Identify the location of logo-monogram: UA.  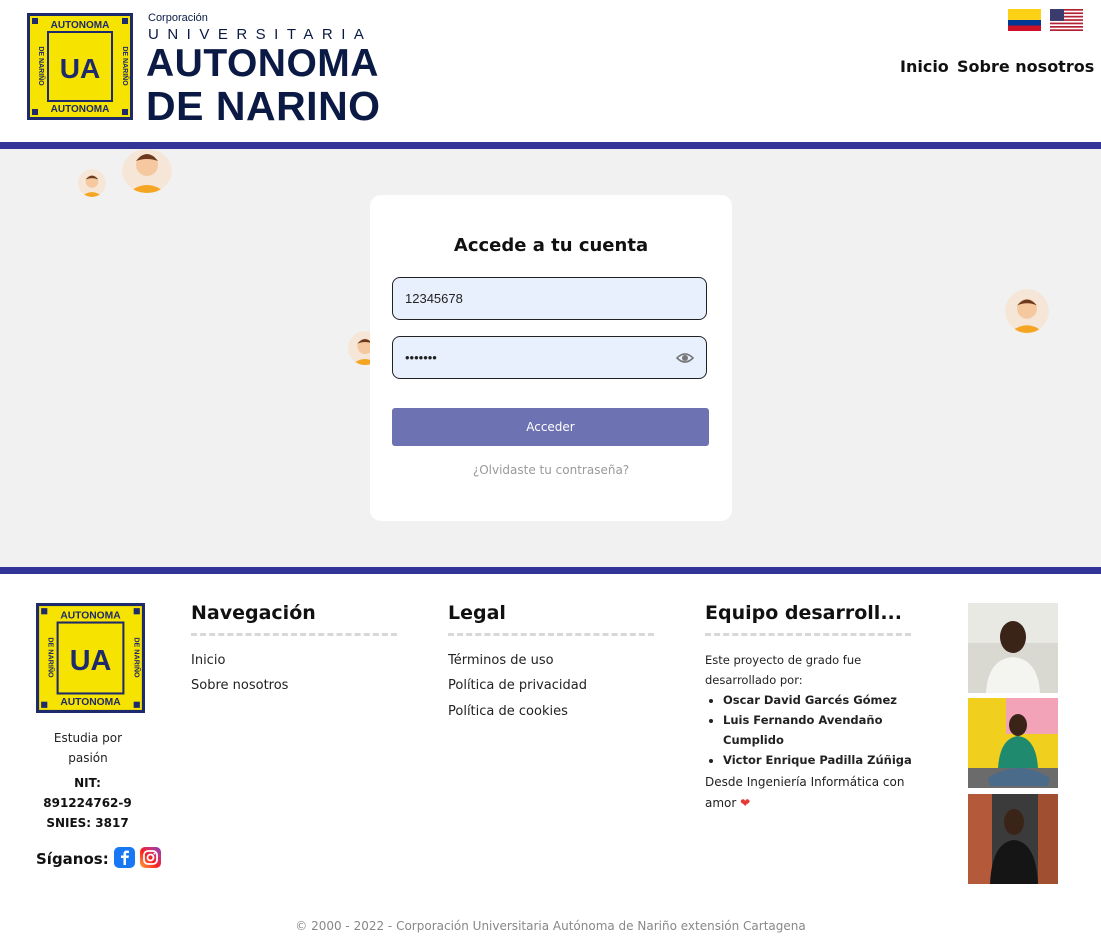
(80, 68).